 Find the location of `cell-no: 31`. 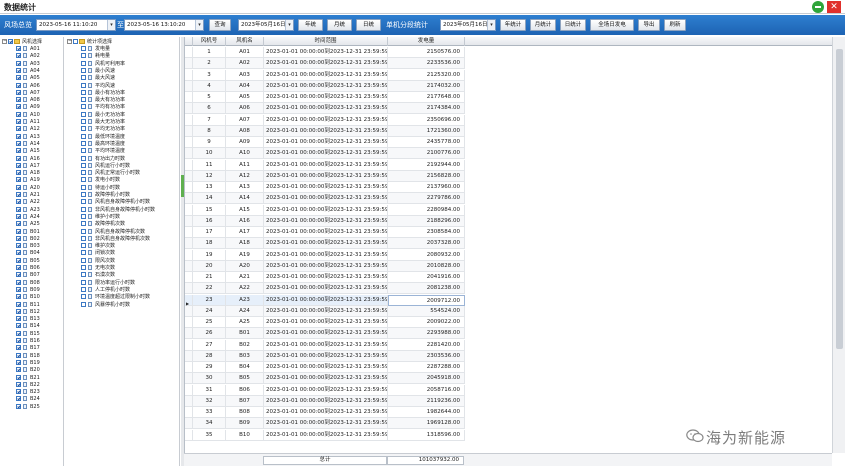

cell-no: 31 is located at coordinates (209, 390).